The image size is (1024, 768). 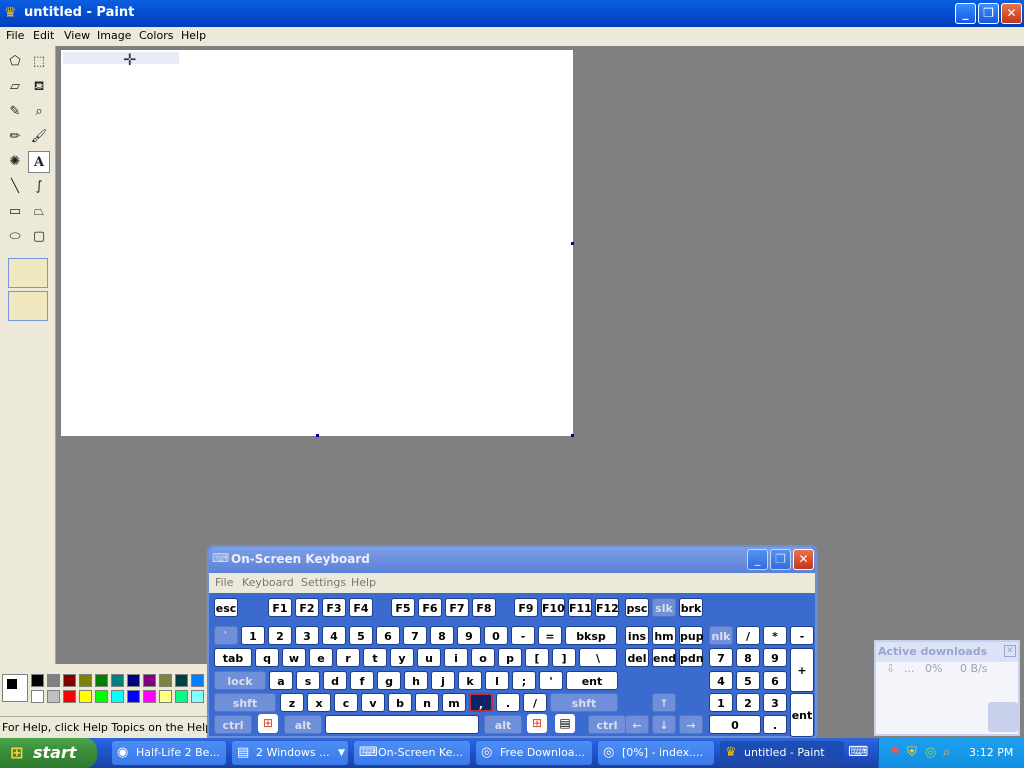 What do you see at coordinates (802, 670) in the screenshot?
I see `key-r3-20: +` at bounding box center [802, 670].